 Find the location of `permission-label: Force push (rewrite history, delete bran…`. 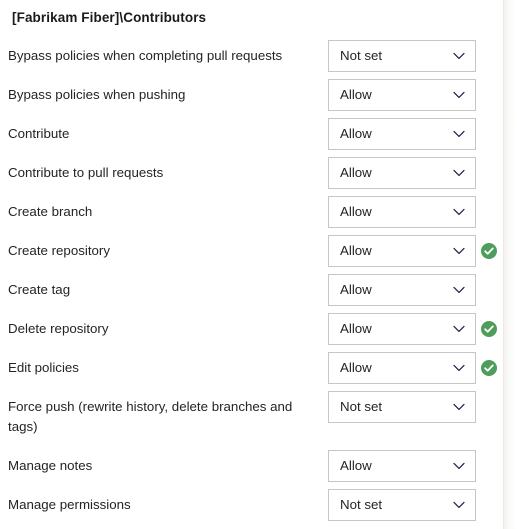

permission-label: Force push (rewrite history, delete bran… is located at coordinates (150, 416).